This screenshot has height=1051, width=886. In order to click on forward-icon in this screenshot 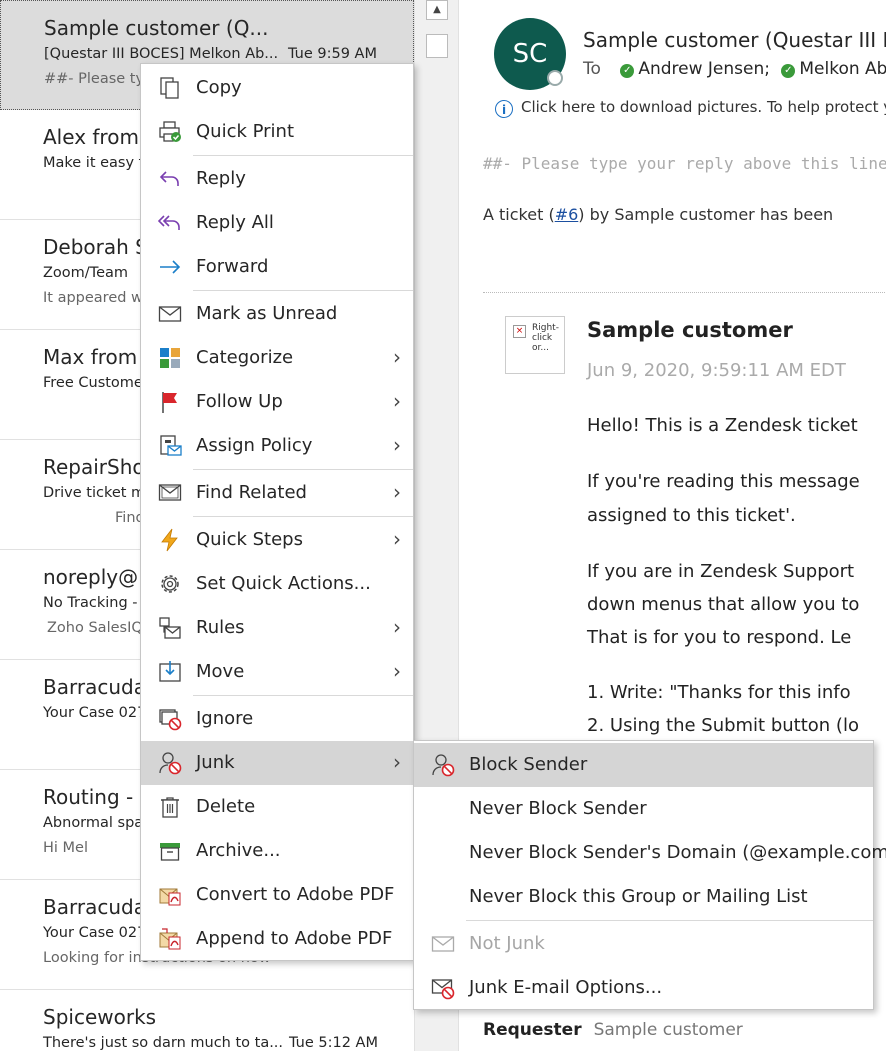, I will do `click(170, 267)`.